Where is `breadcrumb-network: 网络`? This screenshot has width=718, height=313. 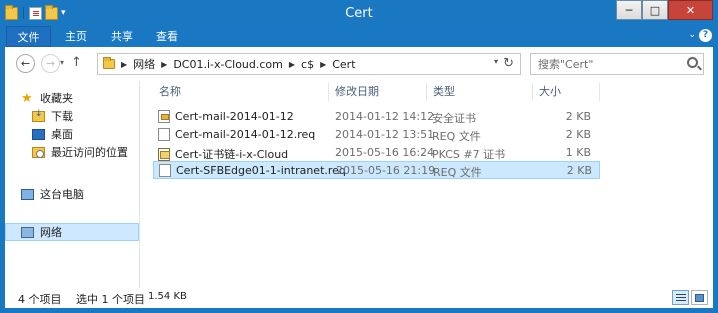 breadcrumb-network: 网络 is located at coordinates (144, 64).